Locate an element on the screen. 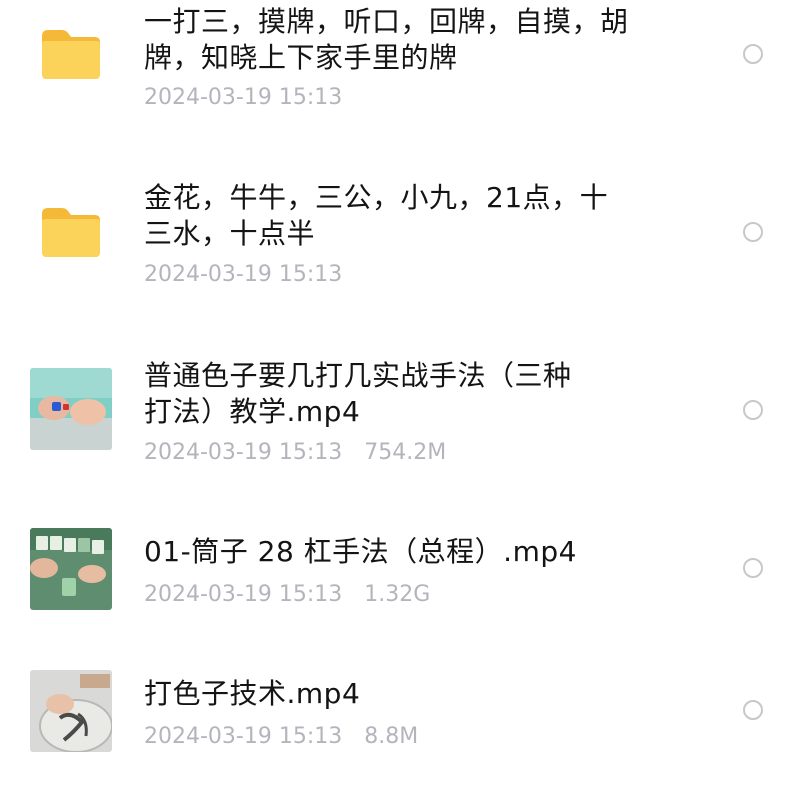  select-radio is located at coordinates (753, 710).